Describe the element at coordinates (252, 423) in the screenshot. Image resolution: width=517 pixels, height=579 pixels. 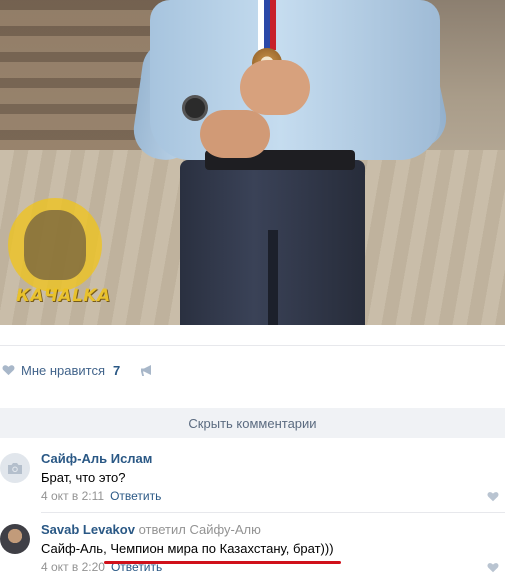
I see `hide-comments-button: Скрыть комментарии` at that location.